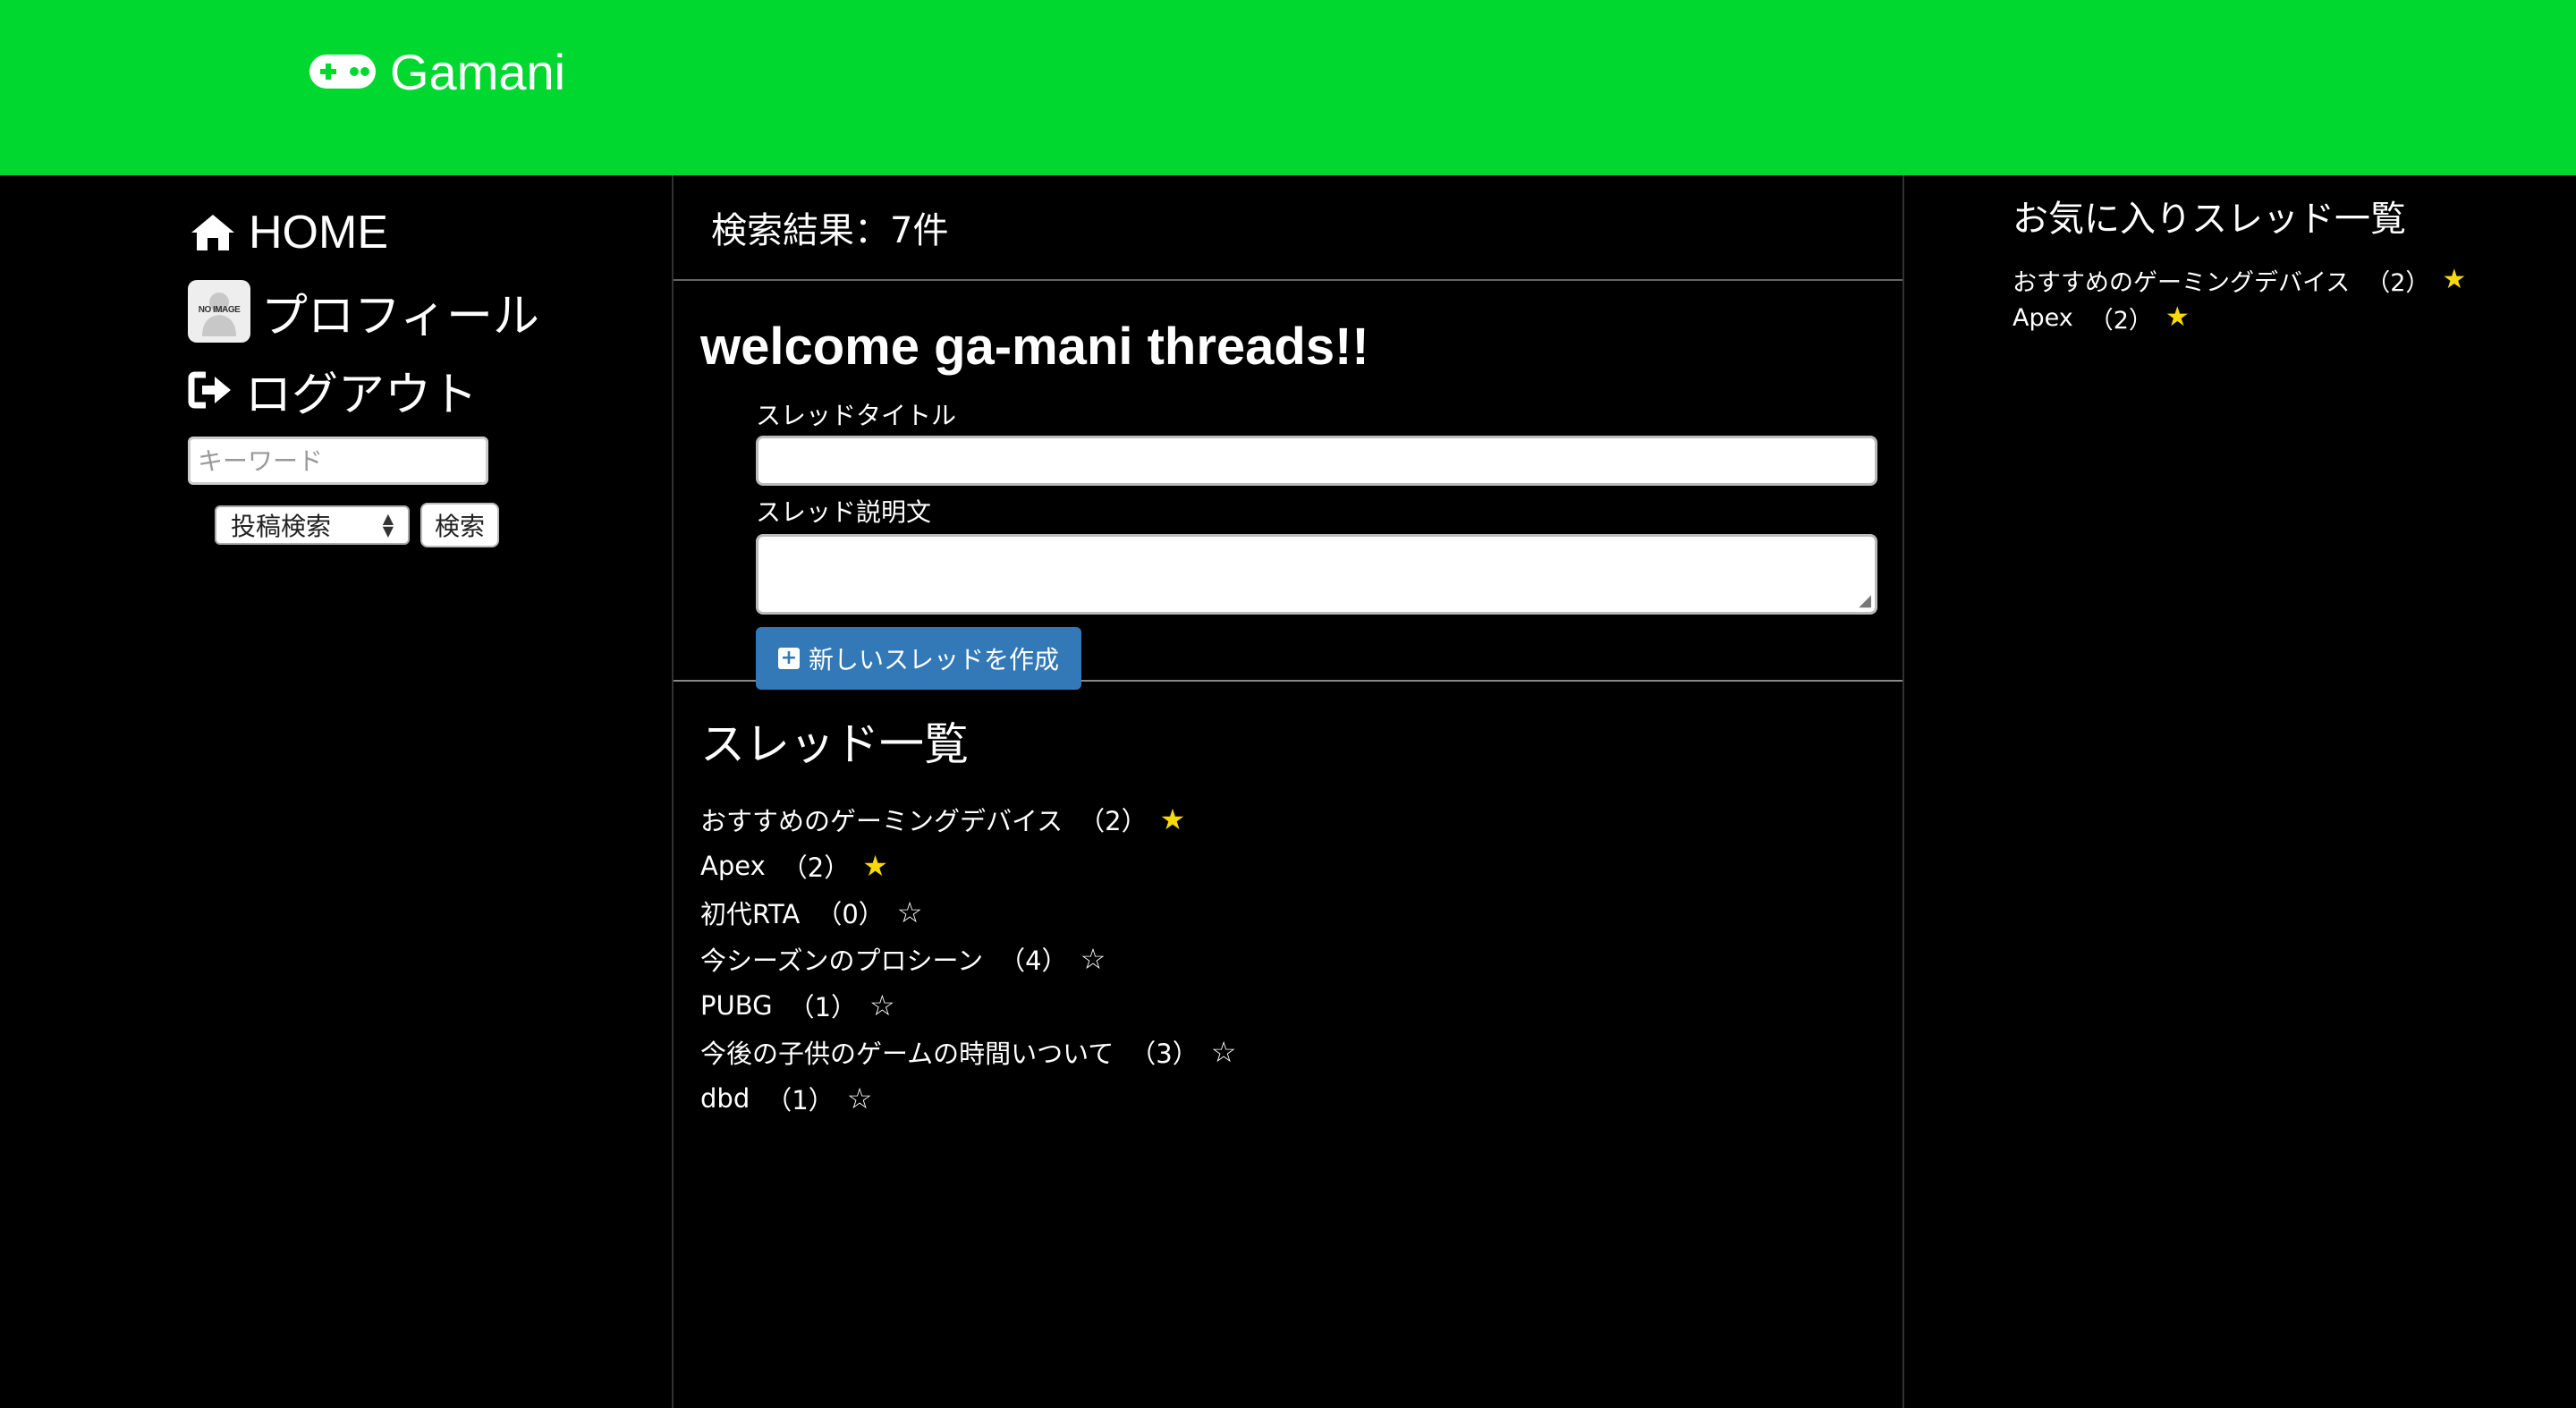  Describe the element at coordinates (1288, 87) in the screenshot. I see `top-header: Gamani` at that location.